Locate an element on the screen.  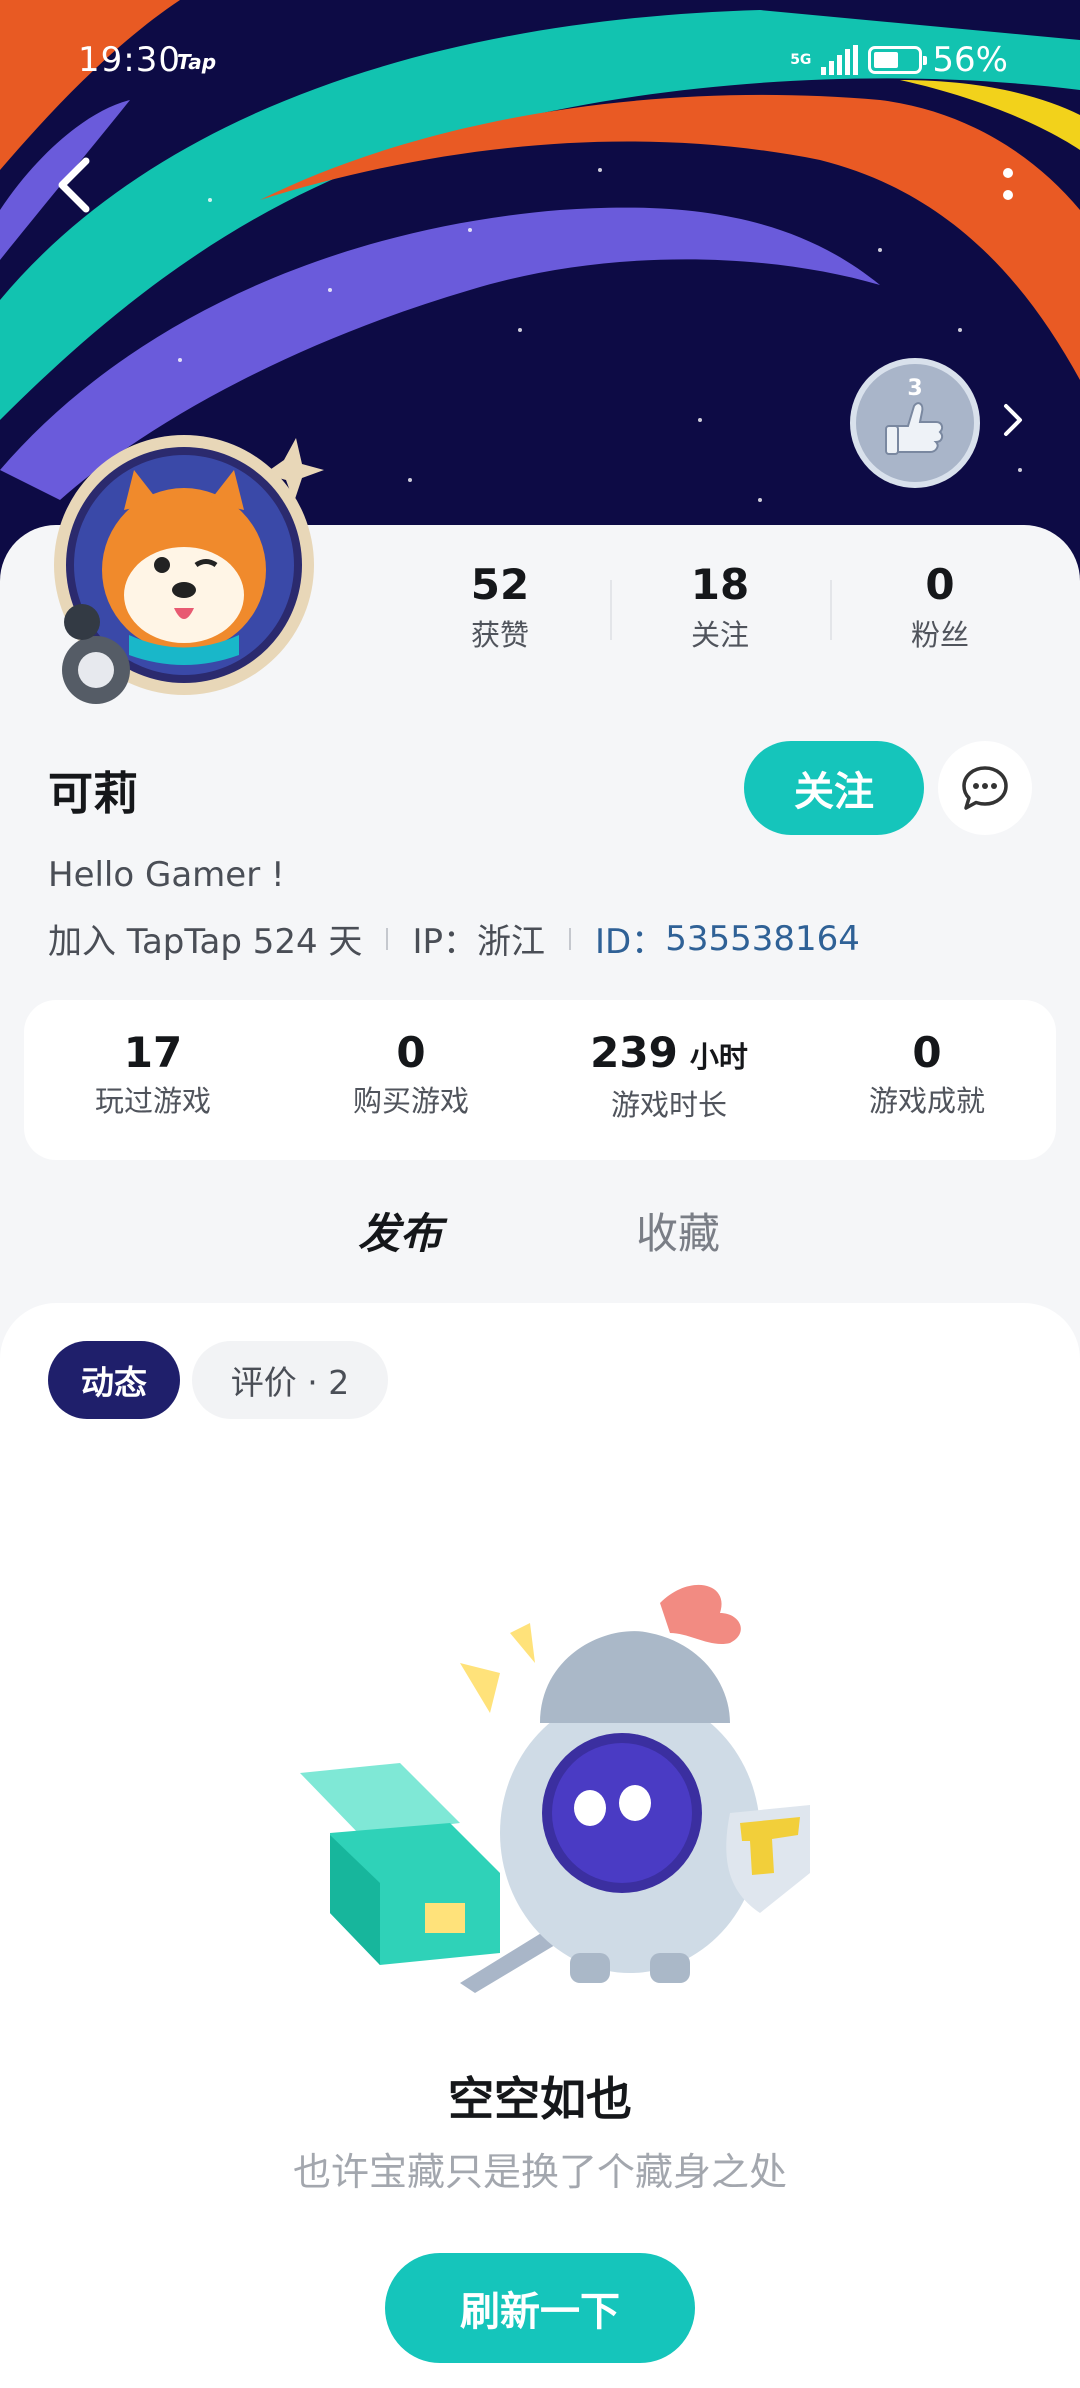
game-stat-played: 17 玩过游戏 is located at coordinates (153, 1080).